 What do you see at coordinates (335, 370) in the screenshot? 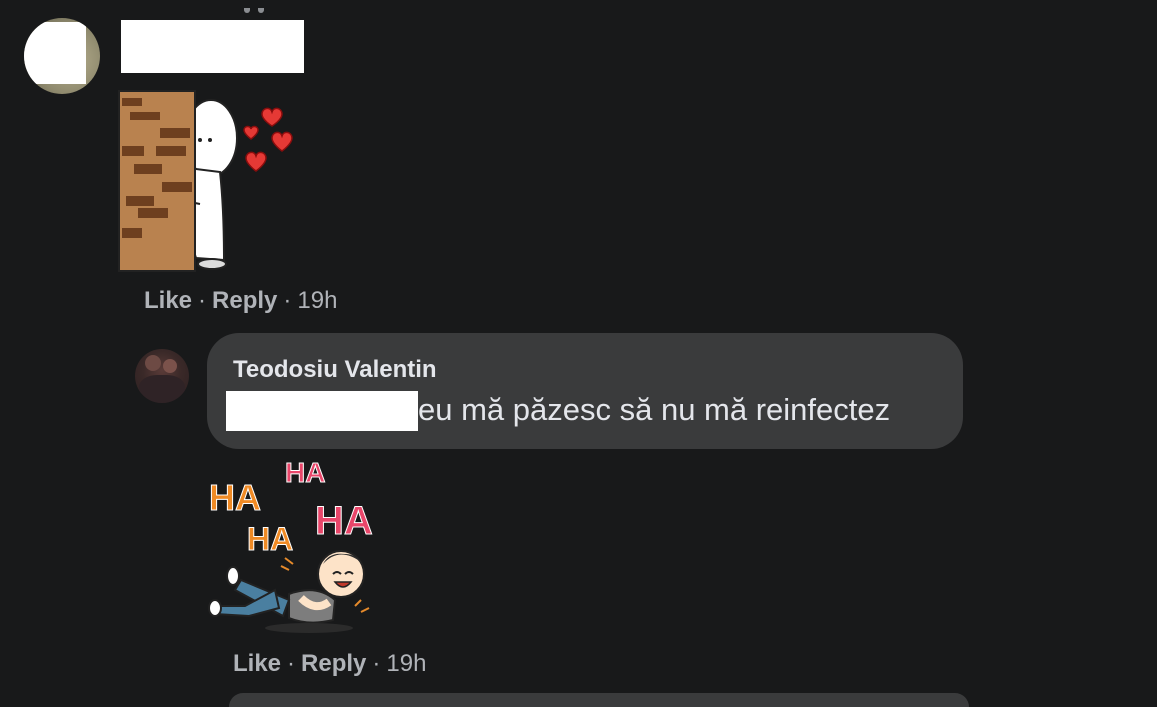
I see `author-name-link: Teodosiu Valentin` at bounding box center [335, 370].